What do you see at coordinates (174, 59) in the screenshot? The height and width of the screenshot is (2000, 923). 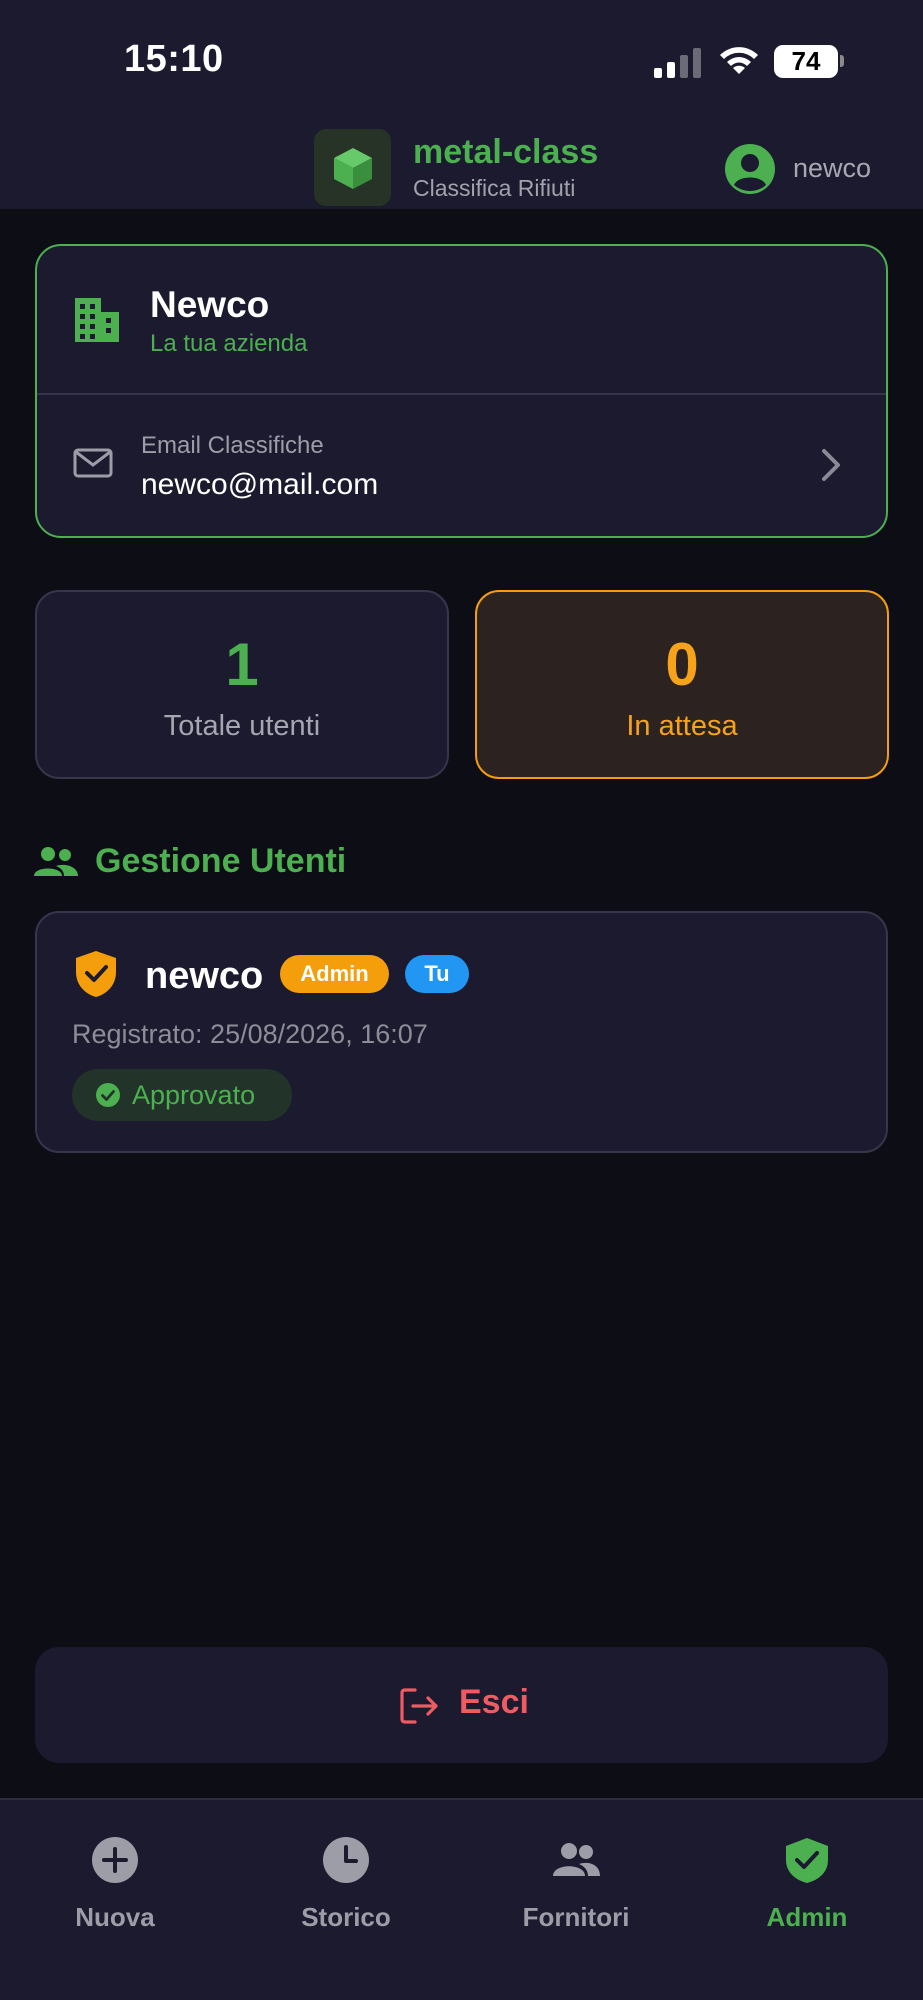 I see `status-time: 15:10` at bounding box center [174, 59].